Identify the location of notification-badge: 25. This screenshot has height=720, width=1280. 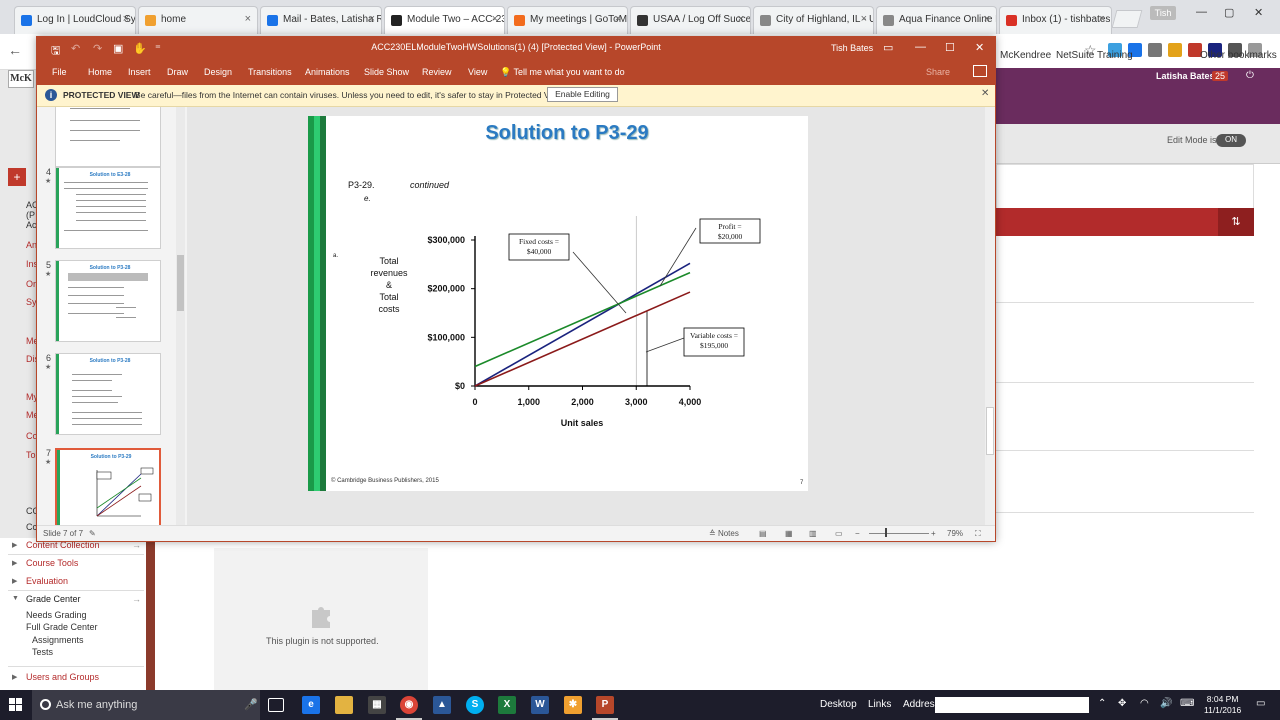
(1220, 76).